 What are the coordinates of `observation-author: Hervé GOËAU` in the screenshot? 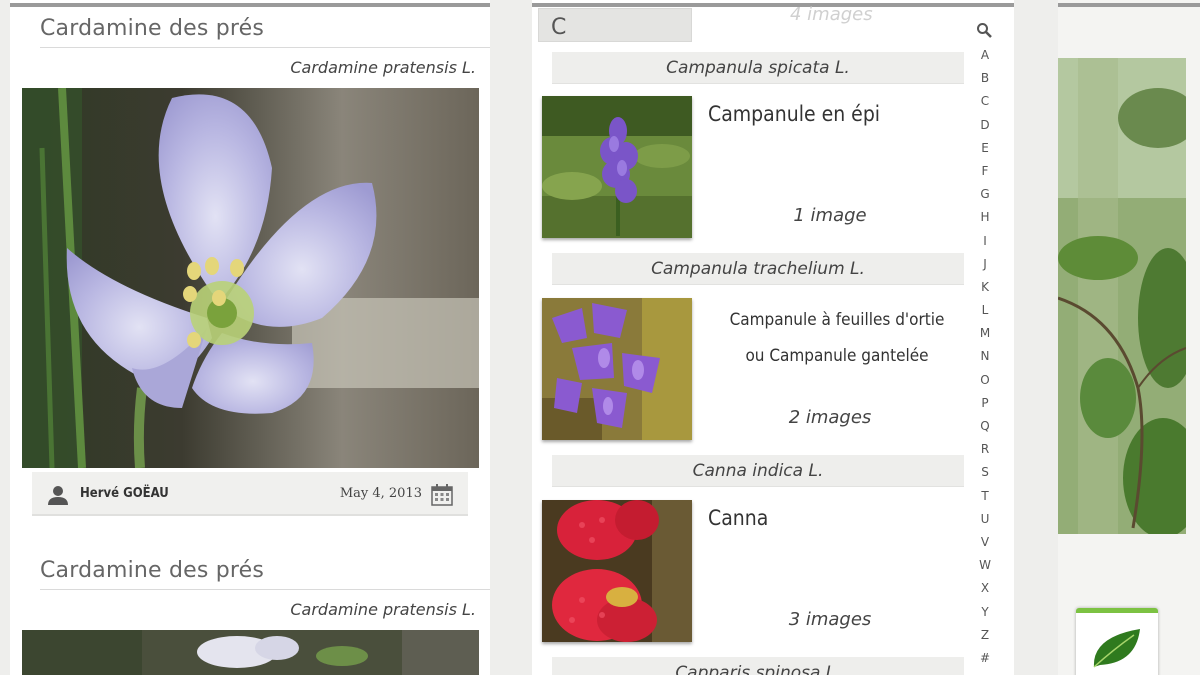 It's located at (124, 493).